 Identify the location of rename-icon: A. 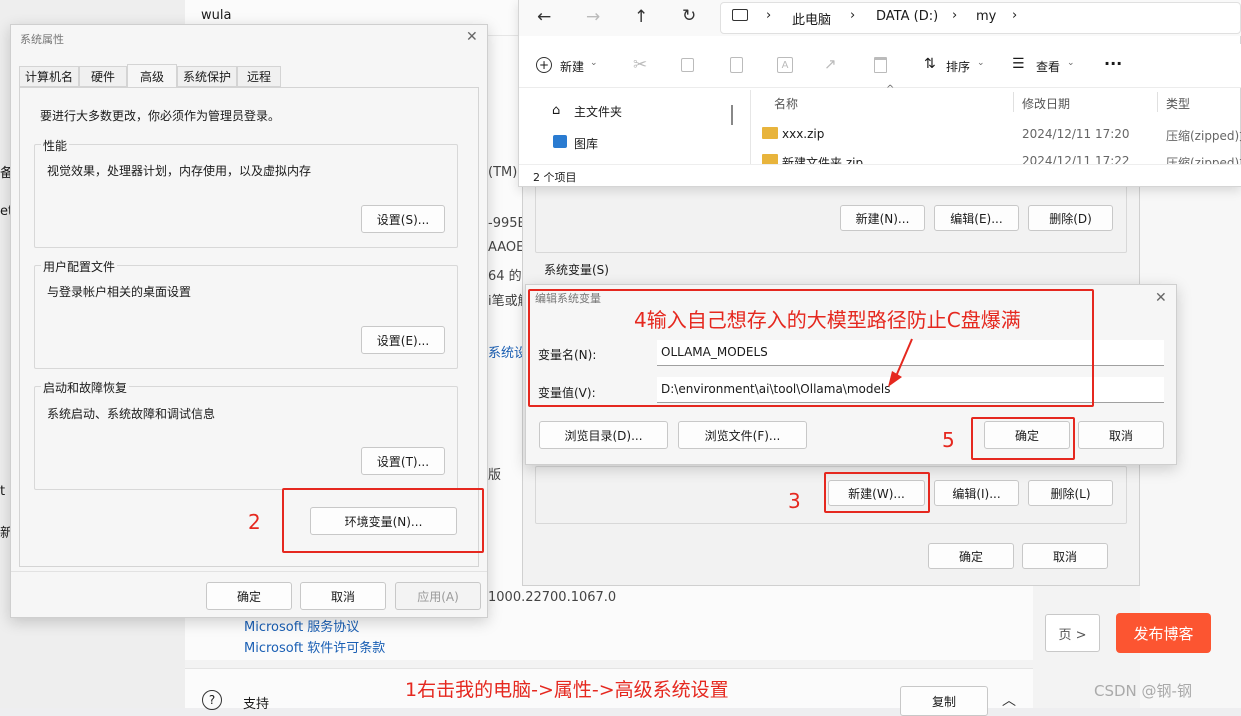
(785, 65).